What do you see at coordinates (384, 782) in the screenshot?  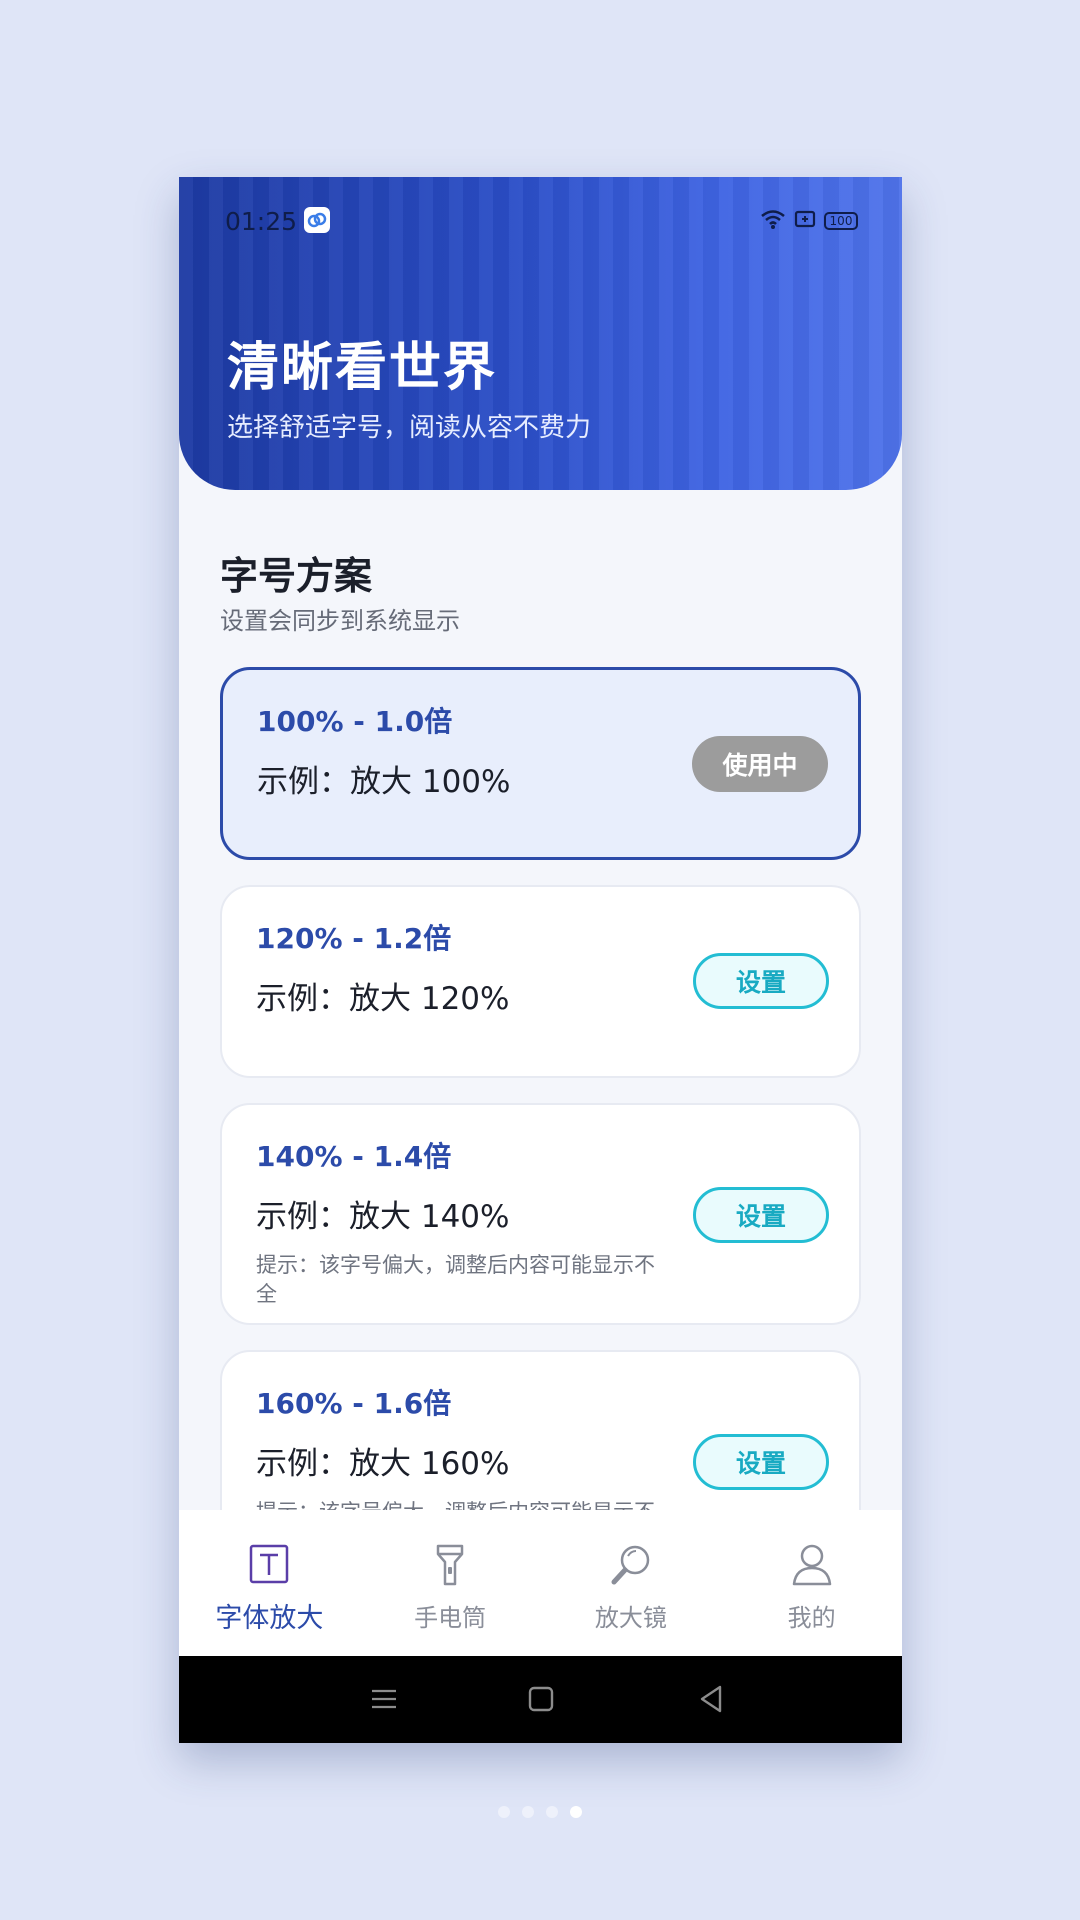 I see `option-example: 示例：放大 100%` at bounding box center [384, 782].